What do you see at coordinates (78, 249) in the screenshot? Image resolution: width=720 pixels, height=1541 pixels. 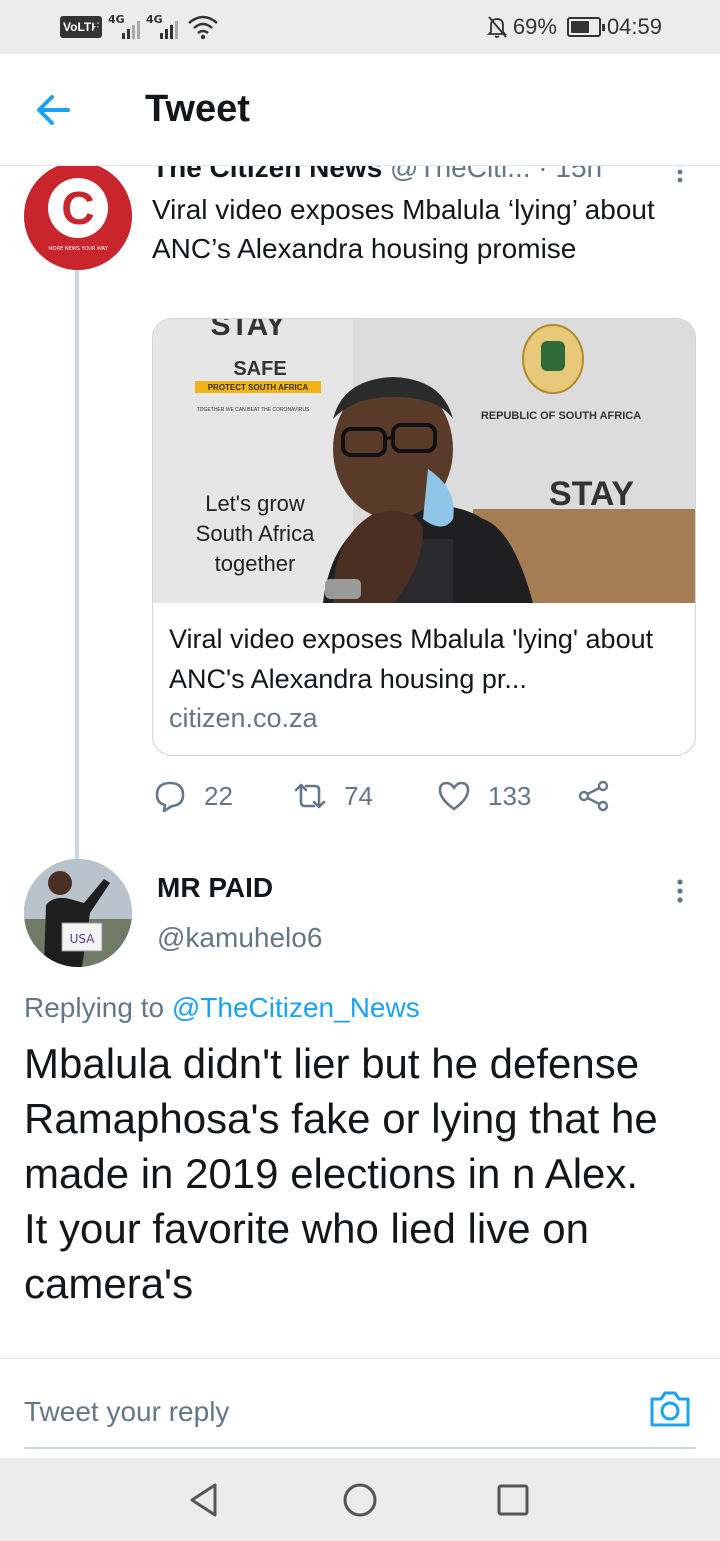 I see `avatar-tagline: MORE NEWS YOUR WAY` at bounding box center [78, 249].